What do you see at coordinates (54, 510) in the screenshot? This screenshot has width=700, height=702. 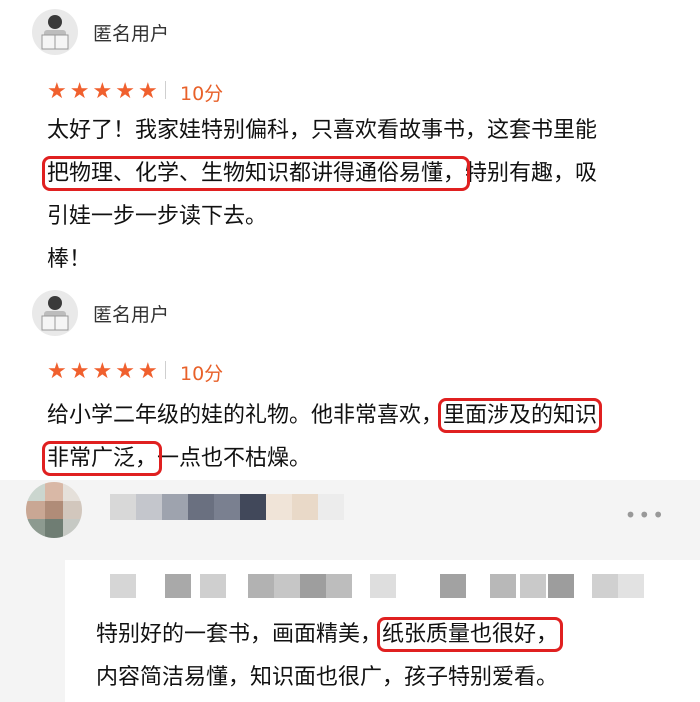 I see `pixelated-avatar` at bounding box center [54, 510].